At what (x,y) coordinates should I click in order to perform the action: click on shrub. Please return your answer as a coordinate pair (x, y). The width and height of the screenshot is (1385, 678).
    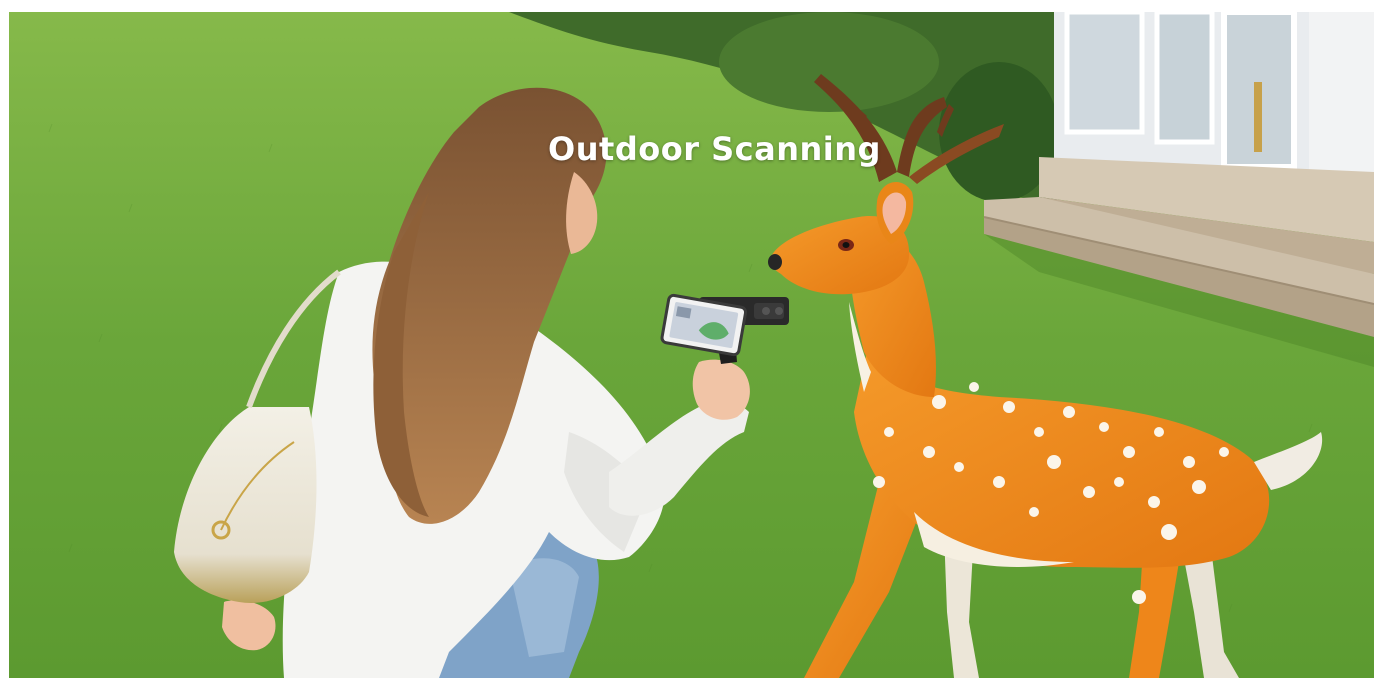
    Looking at the image, I should click on (829, 62).